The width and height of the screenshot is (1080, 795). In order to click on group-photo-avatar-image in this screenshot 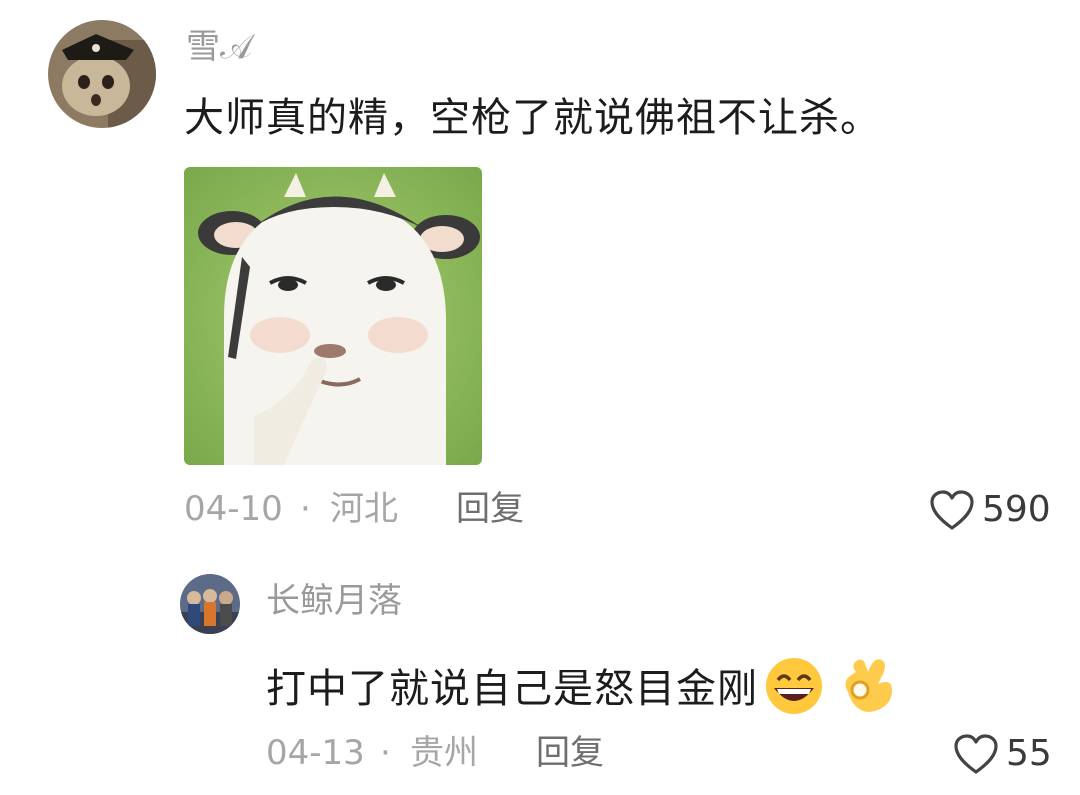, I will do `click(210, 604)`.